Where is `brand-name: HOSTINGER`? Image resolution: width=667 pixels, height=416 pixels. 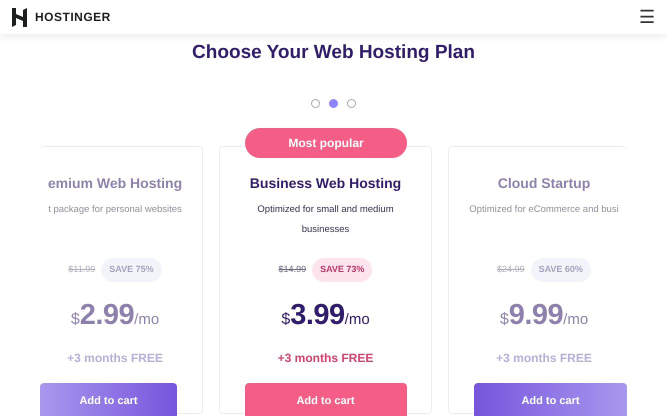
brand-name: HOSTINGER is located at coordinates (73, 17).